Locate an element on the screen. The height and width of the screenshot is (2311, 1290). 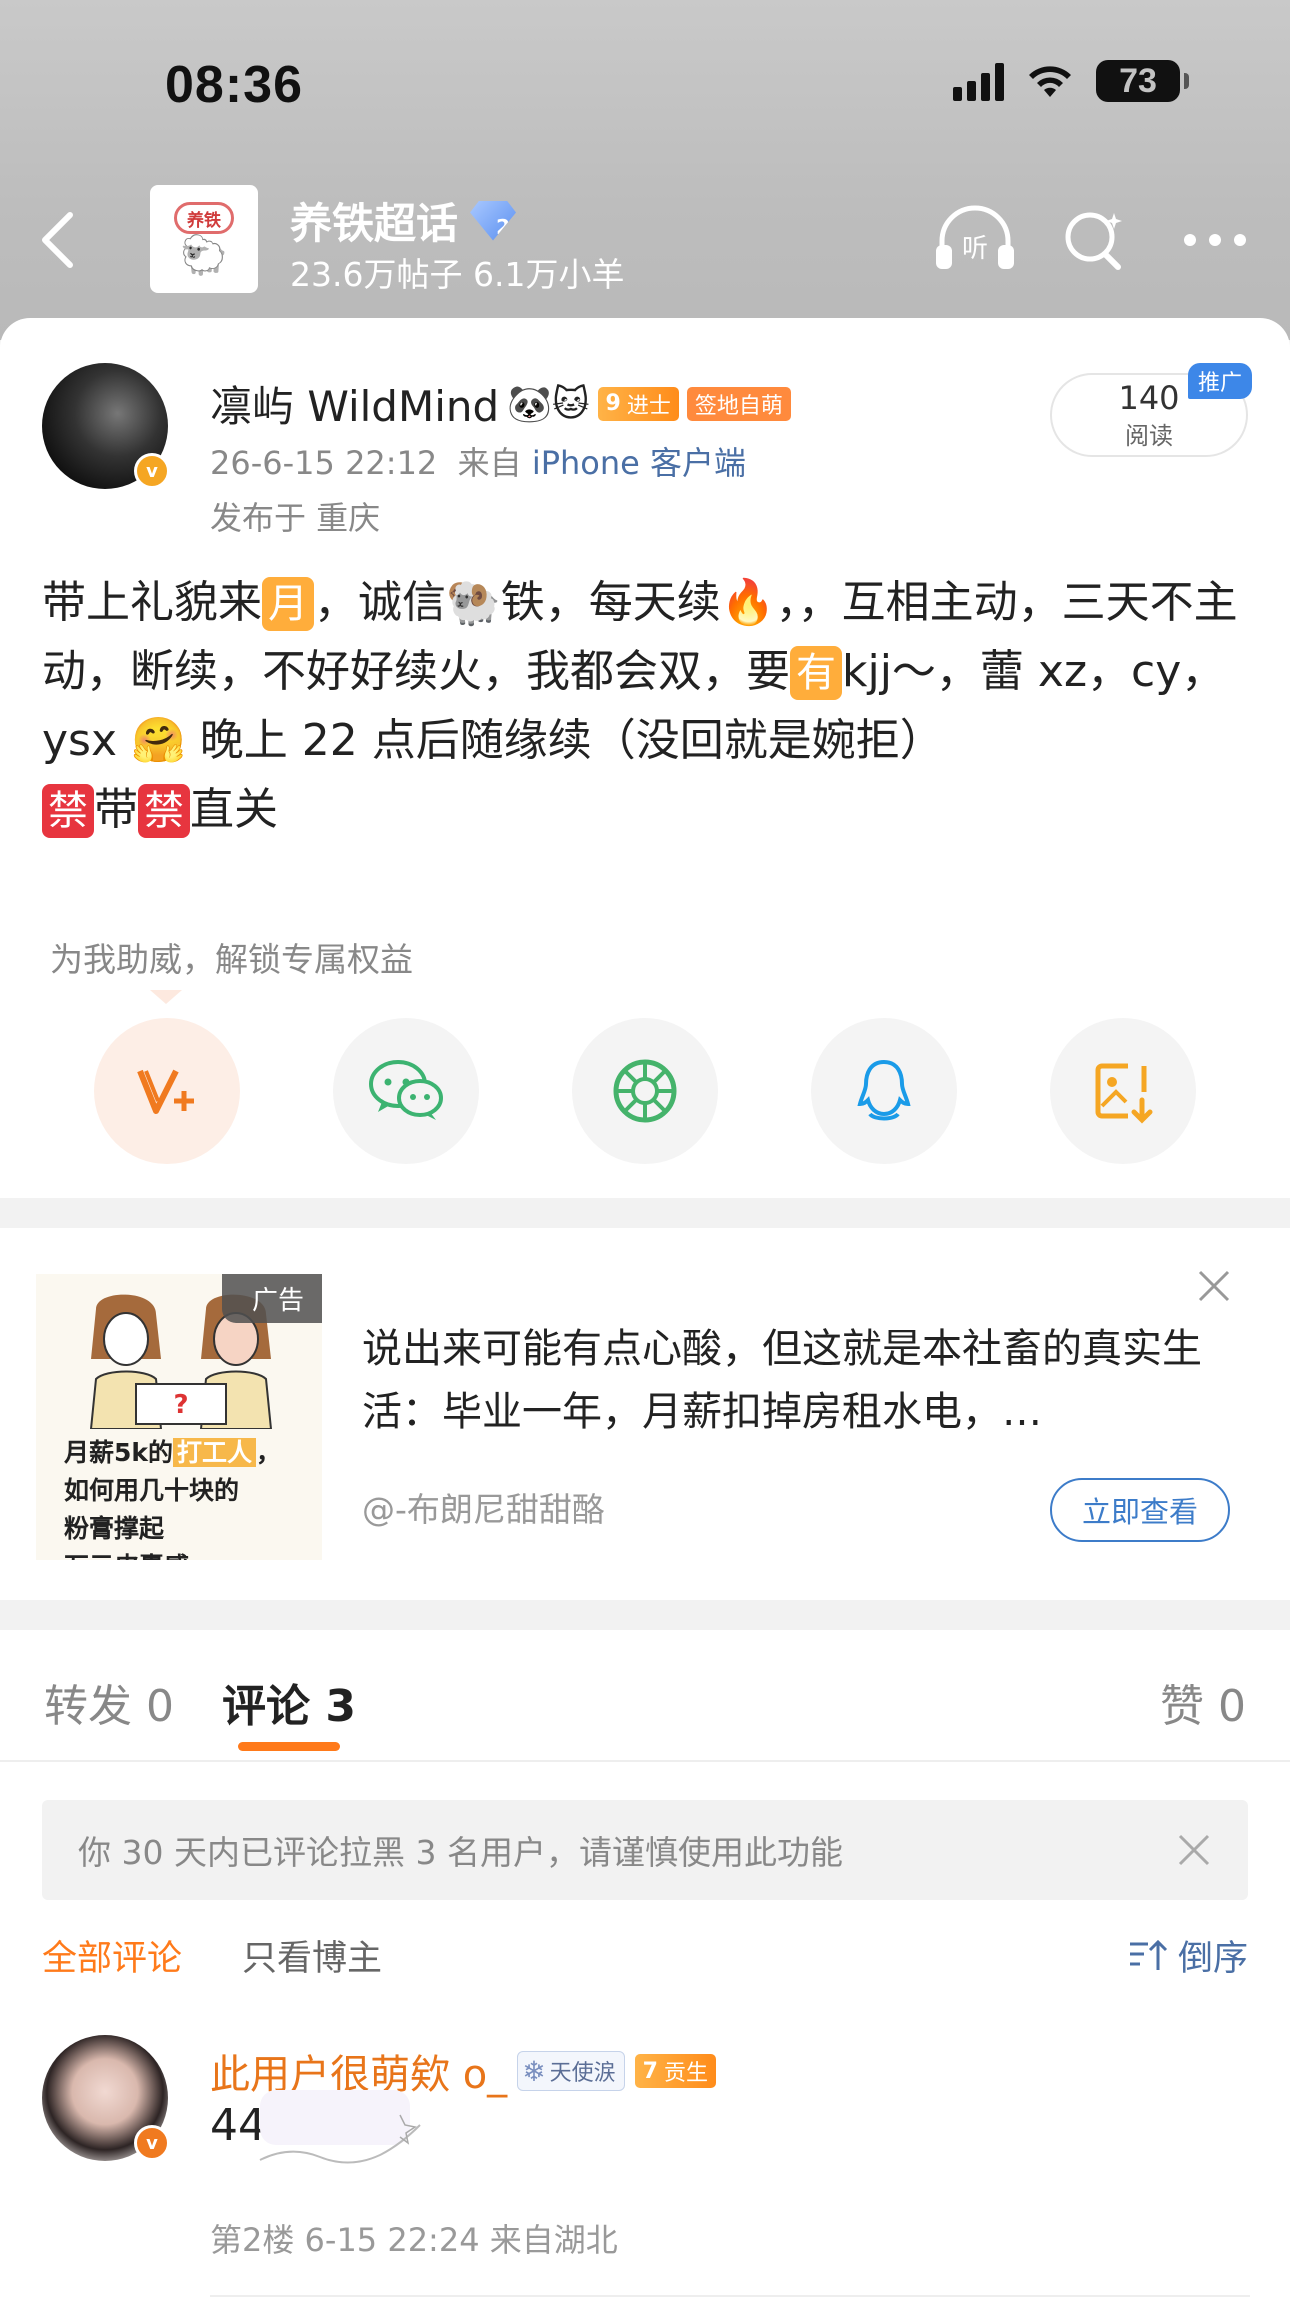
wechat-icon is located at coordinates (406, 1091).